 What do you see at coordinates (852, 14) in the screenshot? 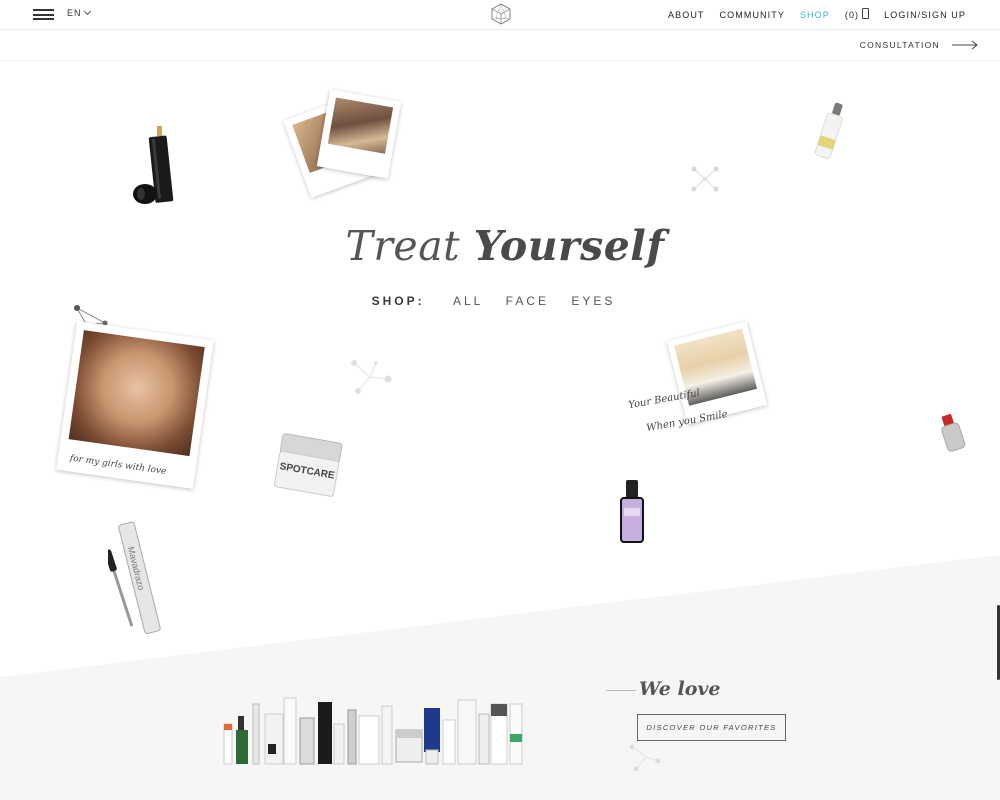
I see `cart-count: (0)` at bounding box center [852, 14].